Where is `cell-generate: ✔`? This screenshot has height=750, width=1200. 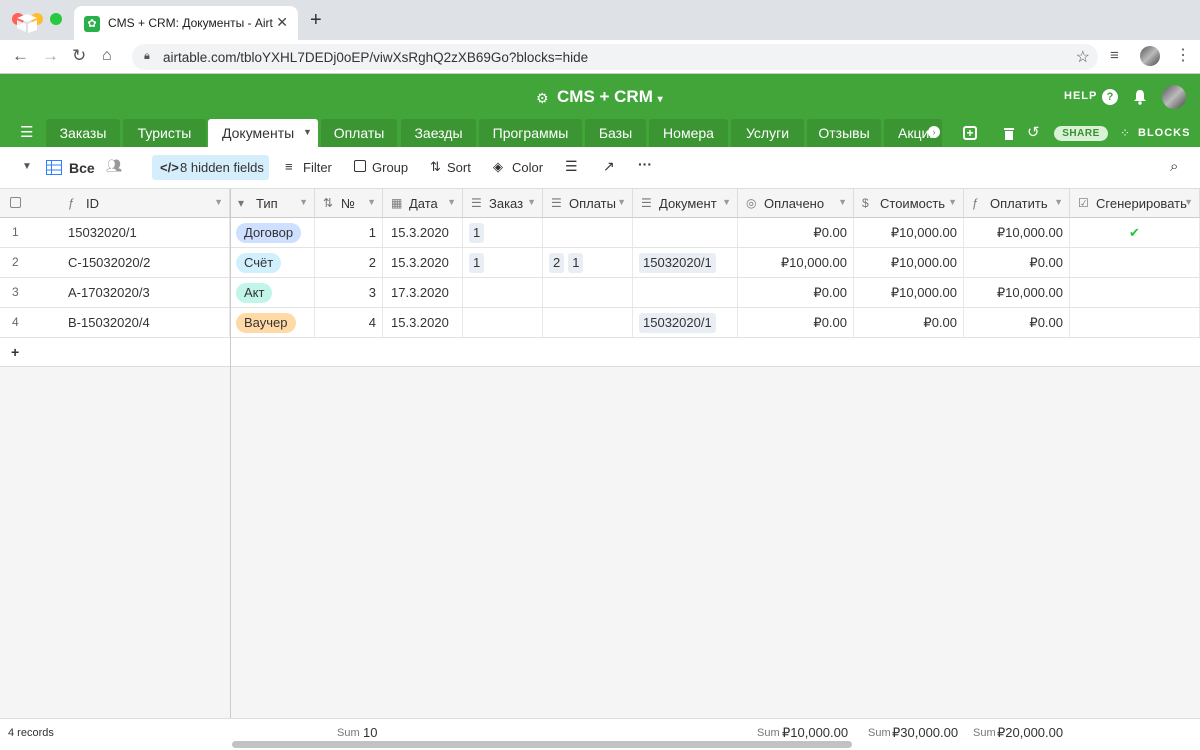 cell-generate: ✔ is located at coordinates (1135, 232).